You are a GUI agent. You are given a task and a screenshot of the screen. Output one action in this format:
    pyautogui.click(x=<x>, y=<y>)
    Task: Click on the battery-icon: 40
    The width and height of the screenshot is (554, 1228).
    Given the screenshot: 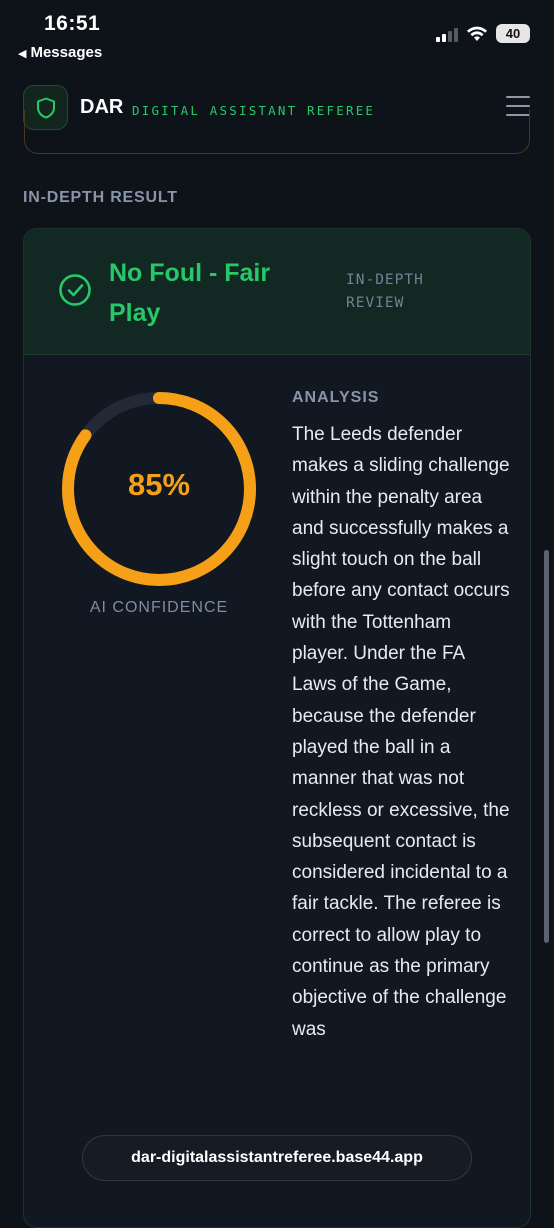 What is the action you would take?
    pyautogui.click(x=513, y=33)
    